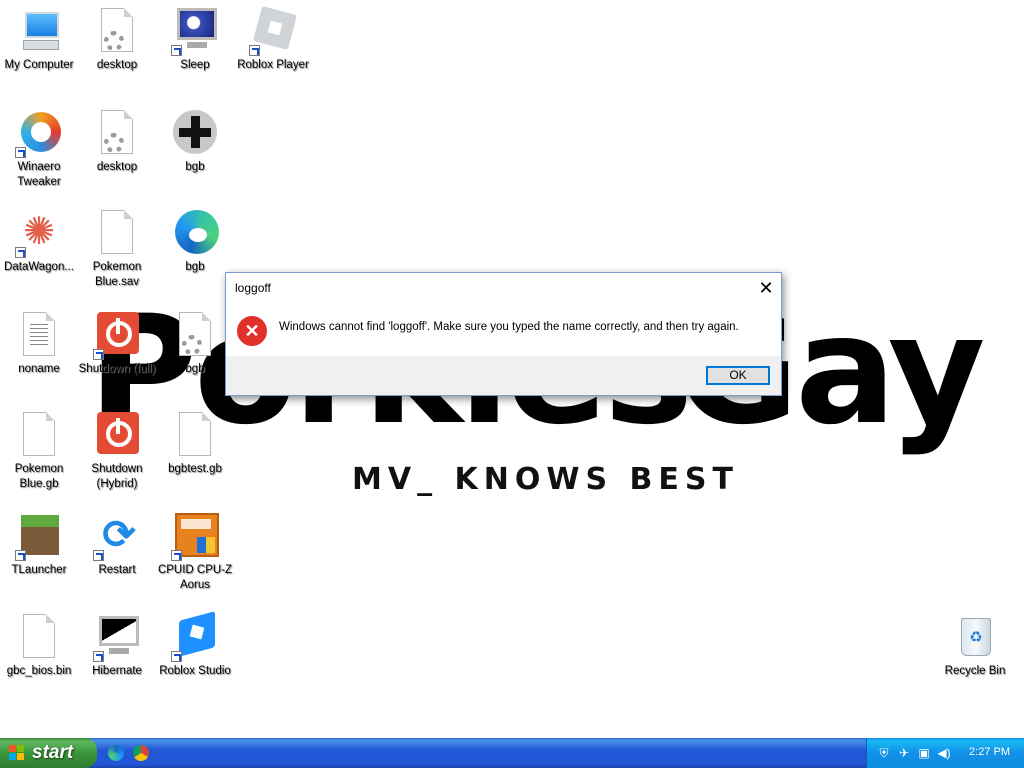 This screenshot has width=1024, height=768. Describe the element at coordinates (975, 671) in the screenshot. I see `desktop-icon-label: Recycle Bin` at that location.